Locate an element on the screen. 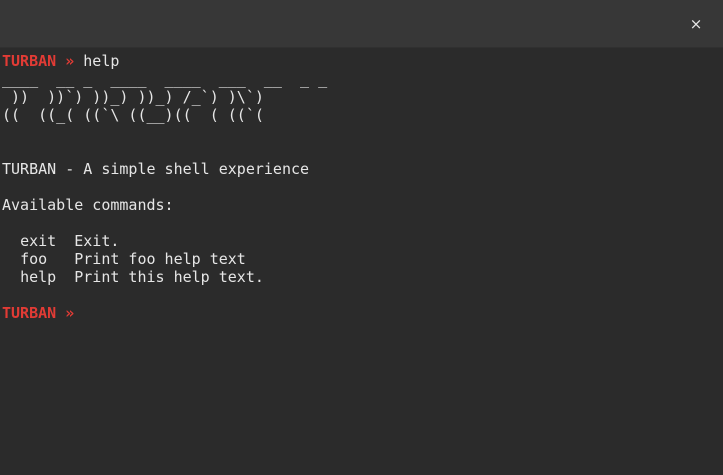 The image size is (723, 475). command-row: foo Print foo help text is located at coordinates (360, 259).